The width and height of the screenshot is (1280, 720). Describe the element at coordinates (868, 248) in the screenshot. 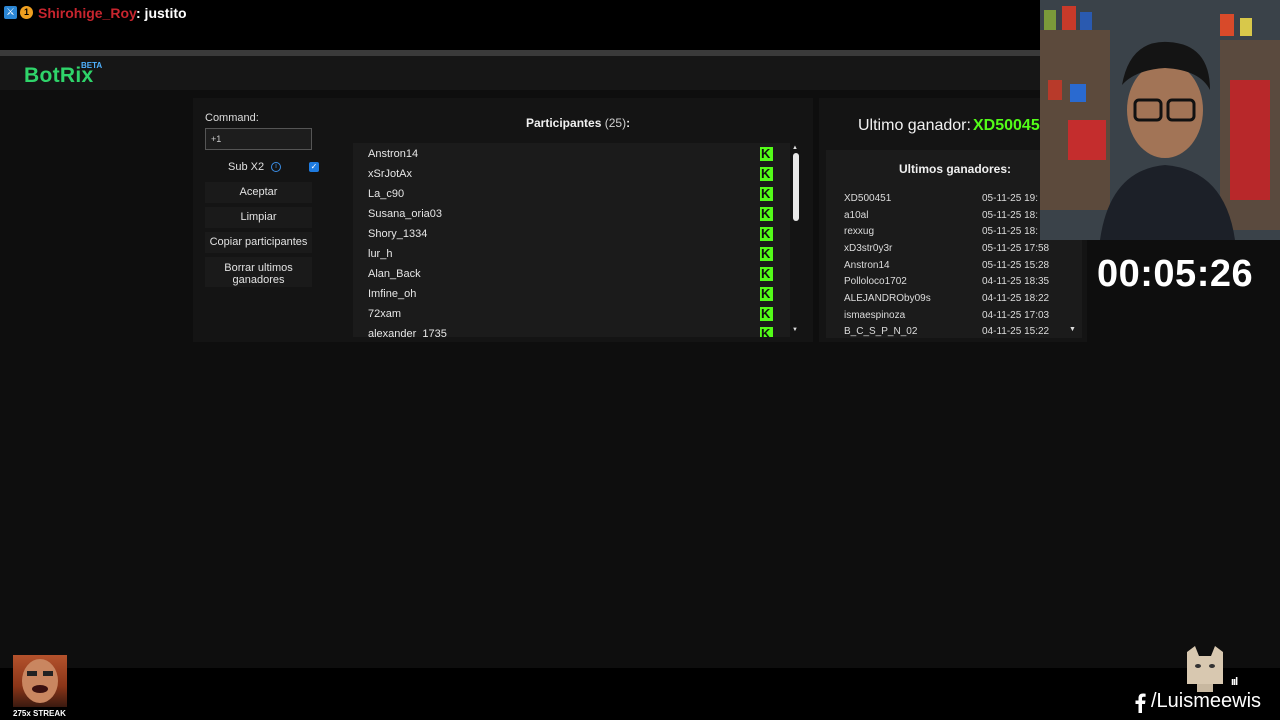

I see `winner-name: xD3str0y3r` at that location.